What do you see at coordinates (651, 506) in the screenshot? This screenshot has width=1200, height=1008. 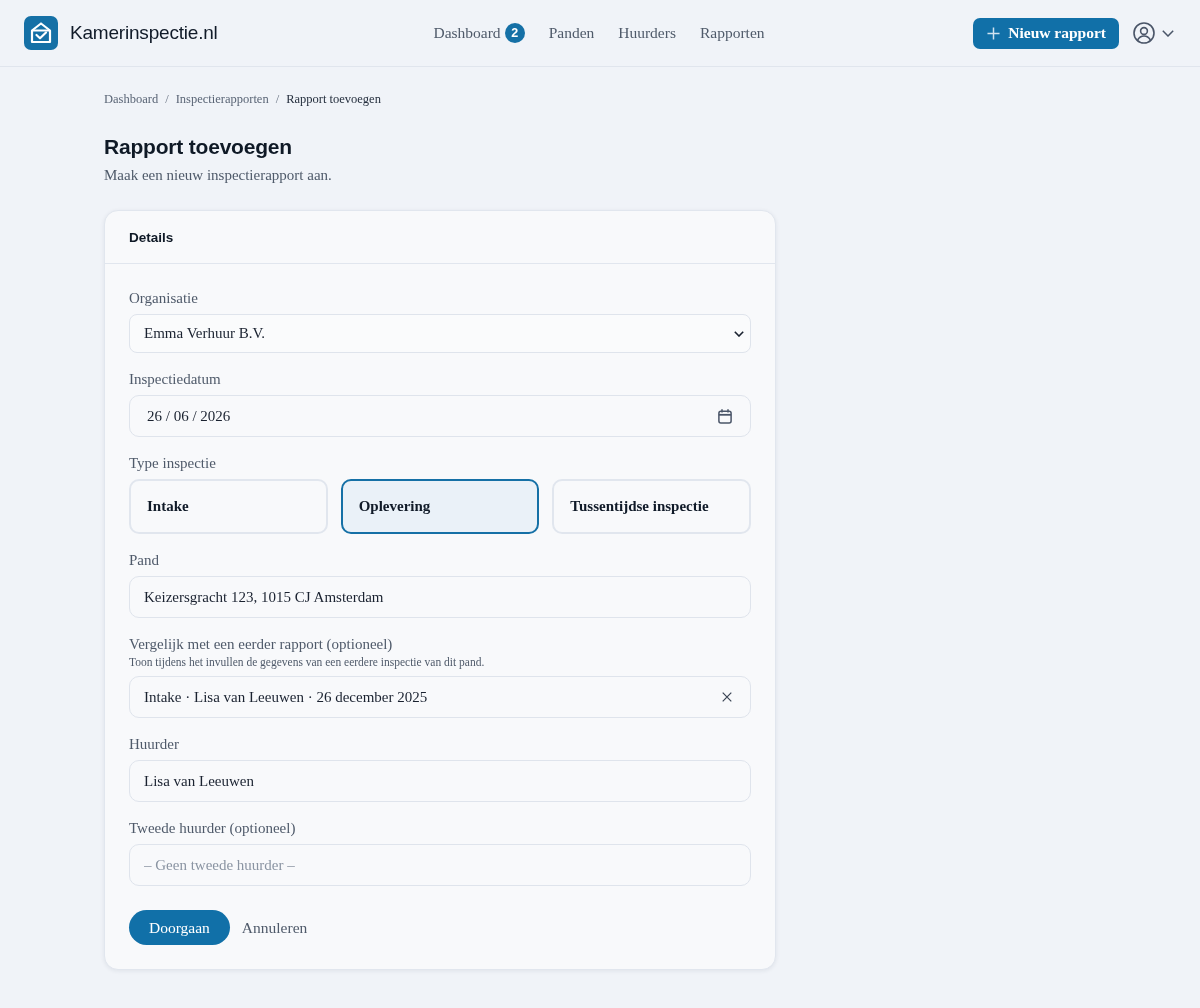 I see `option-tile: Tussentijdse inspectie` at bounding box center [651, 506].